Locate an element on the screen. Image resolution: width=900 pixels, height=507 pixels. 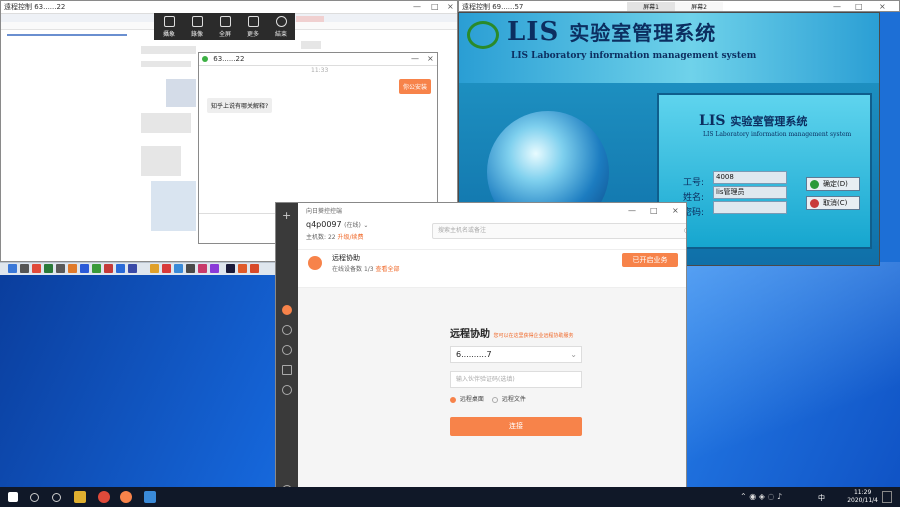
start-icon is located at coordinates (13, 497).